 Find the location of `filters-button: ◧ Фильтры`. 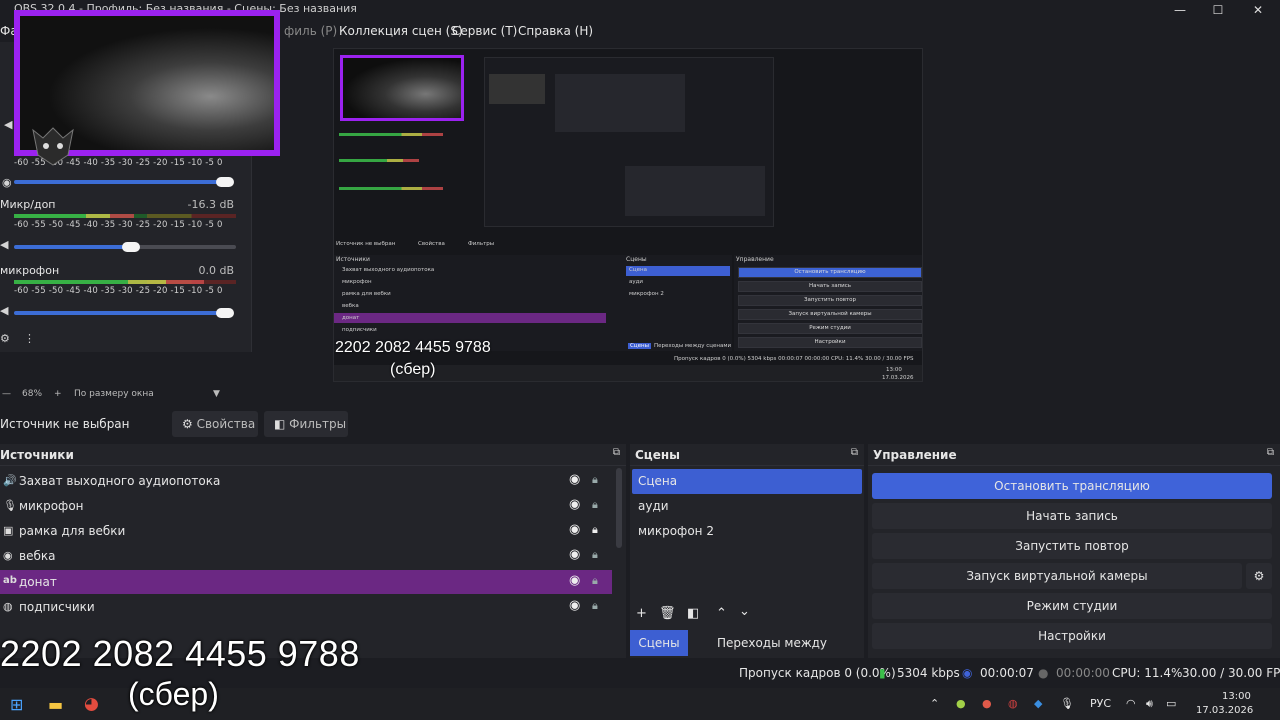

filters-button: ◧ Фильтры is located at coordinates (306, 424).